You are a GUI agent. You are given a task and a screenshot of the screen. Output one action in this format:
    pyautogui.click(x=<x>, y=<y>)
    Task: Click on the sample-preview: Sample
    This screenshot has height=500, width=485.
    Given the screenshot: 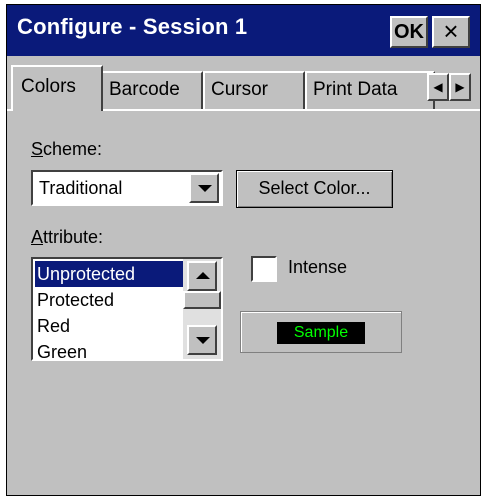 What is the action you would take?
    pyautogui.click(x=321, y=332)
    